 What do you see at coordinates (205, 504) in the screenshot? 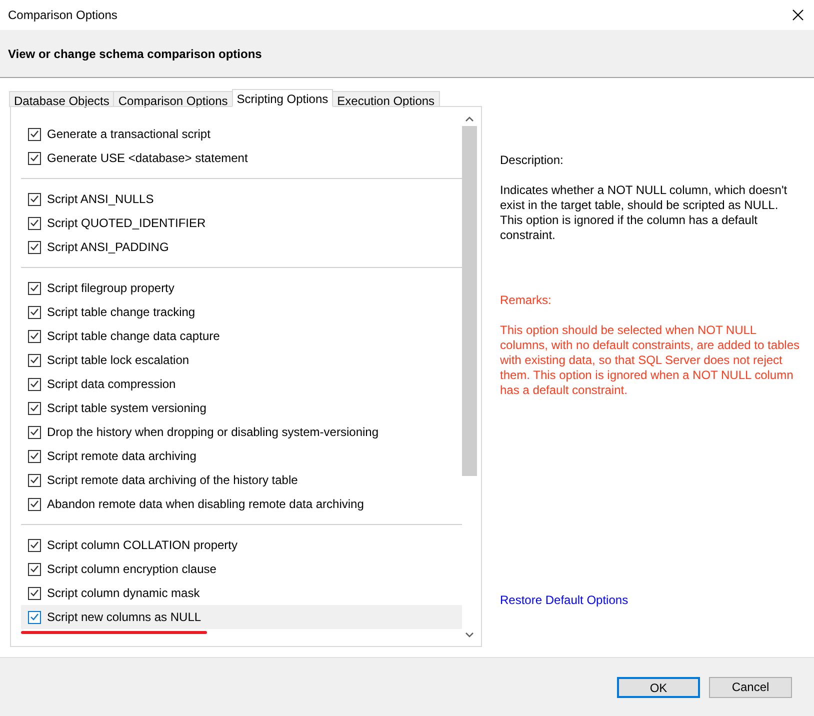
I see `option-label: Abandon remote data when disabling remote data archiving` at bounding box center [205, 504].